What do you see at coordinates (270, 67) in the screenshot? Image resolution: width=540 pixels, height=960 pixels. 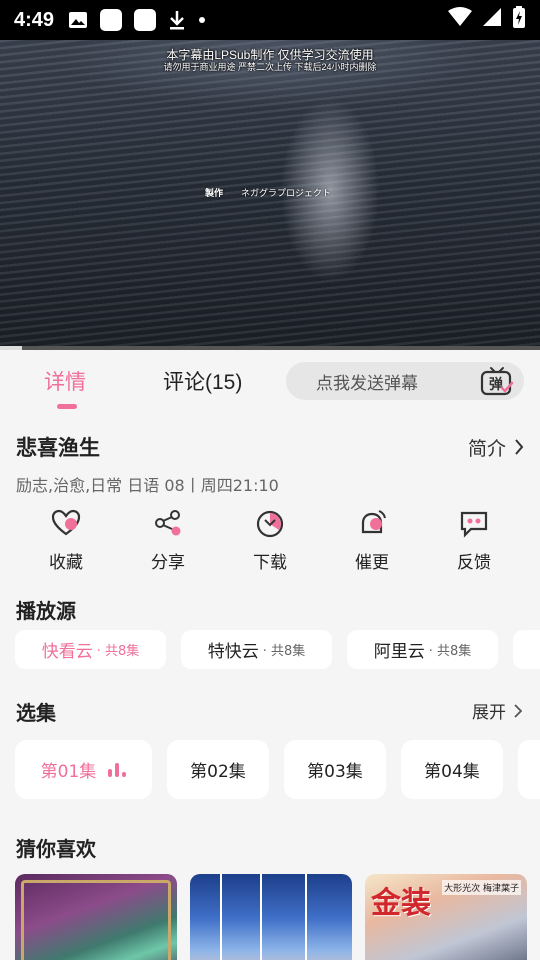 I see `video-subtitle-line2: 请勿用于商业用途 严禁二次上传 下载后24小时内删除` at bounding box center [270, 67].